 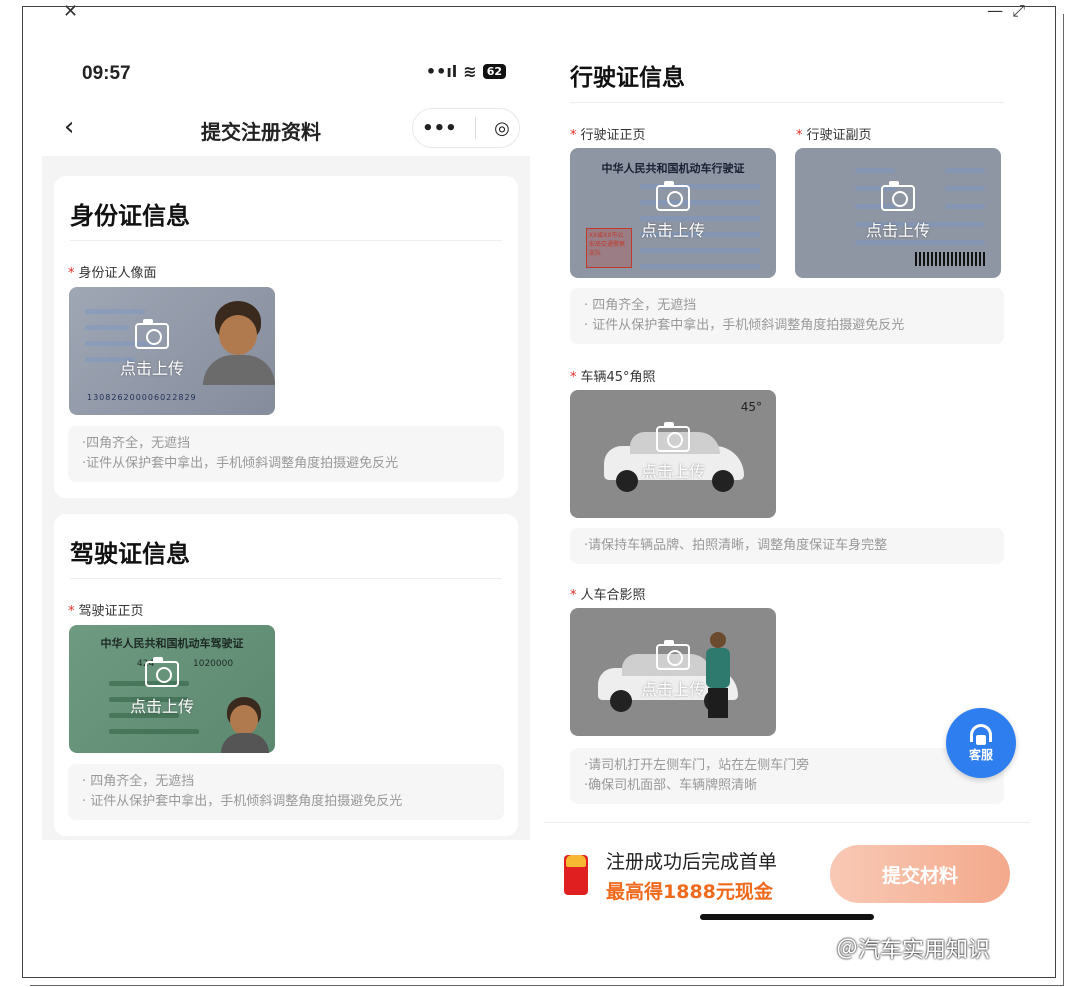 I want to click on driver-tips: · 四角齐全，无遮挡 · 证件从保护套中拿出，手机倾斜调整角度拍摄避免反光, so click(x=286, y=792).